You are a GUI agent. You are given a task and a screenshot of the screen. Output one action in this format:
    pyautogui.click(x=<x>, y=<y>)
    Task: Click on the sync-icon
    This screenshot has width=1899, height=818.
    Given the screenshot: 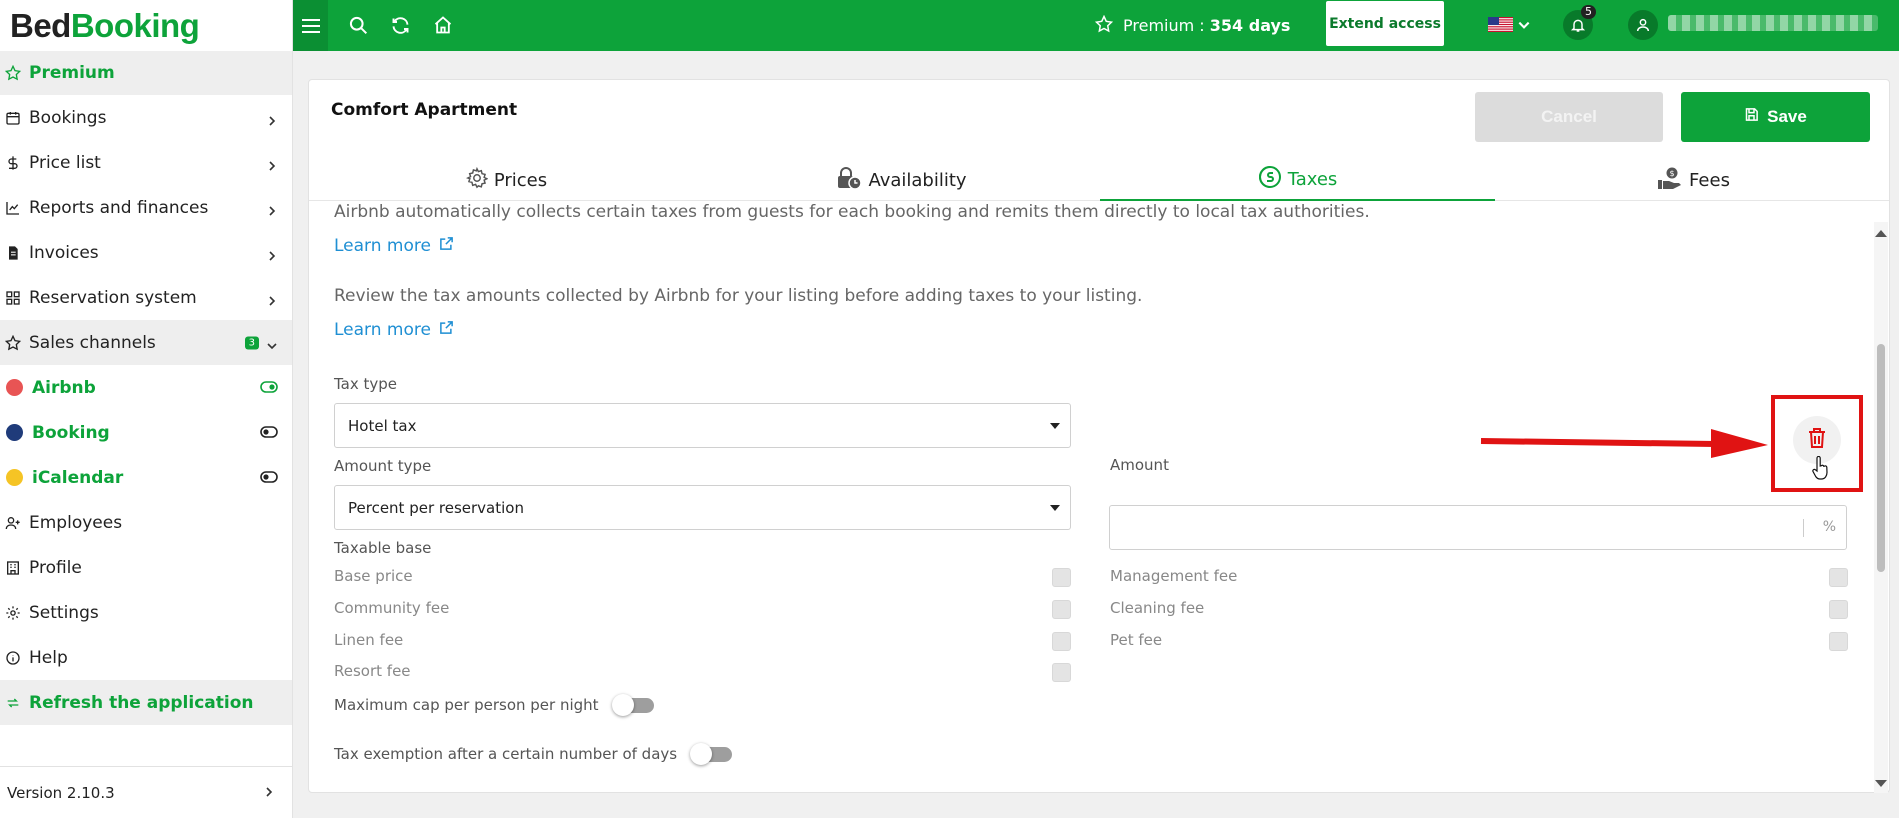 What is the action you would take?
    pyautogui.click(x=400, y=25)
    